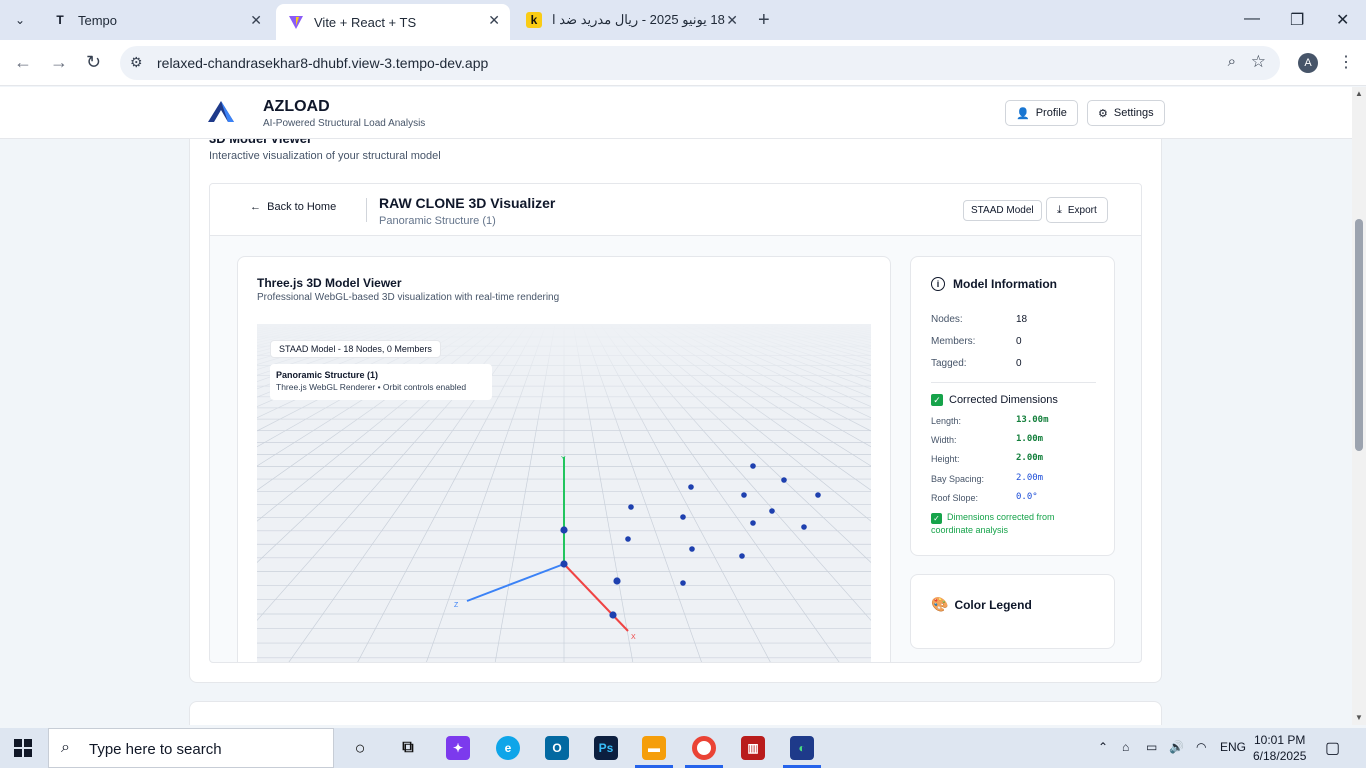  I want to click on reload-icon: ↻, so click(93, 62).